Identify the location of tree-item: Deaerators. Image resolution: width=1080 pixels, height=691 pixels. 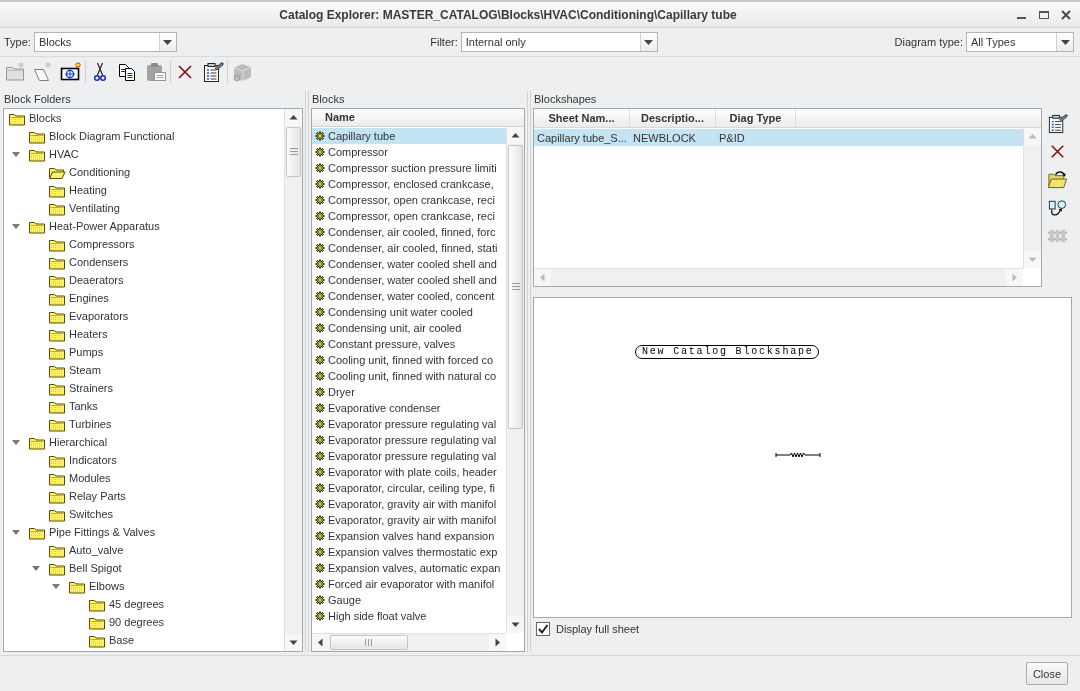
(96, 280).